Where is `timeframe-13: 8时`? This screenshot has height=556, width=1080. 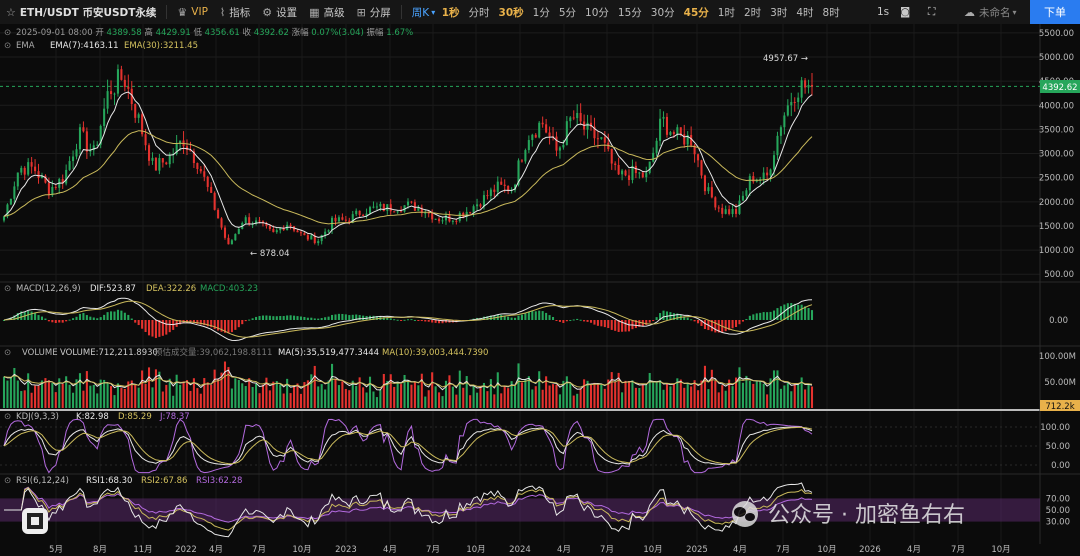
timeframe-13: 8时 is located at coordinates (831, 12).